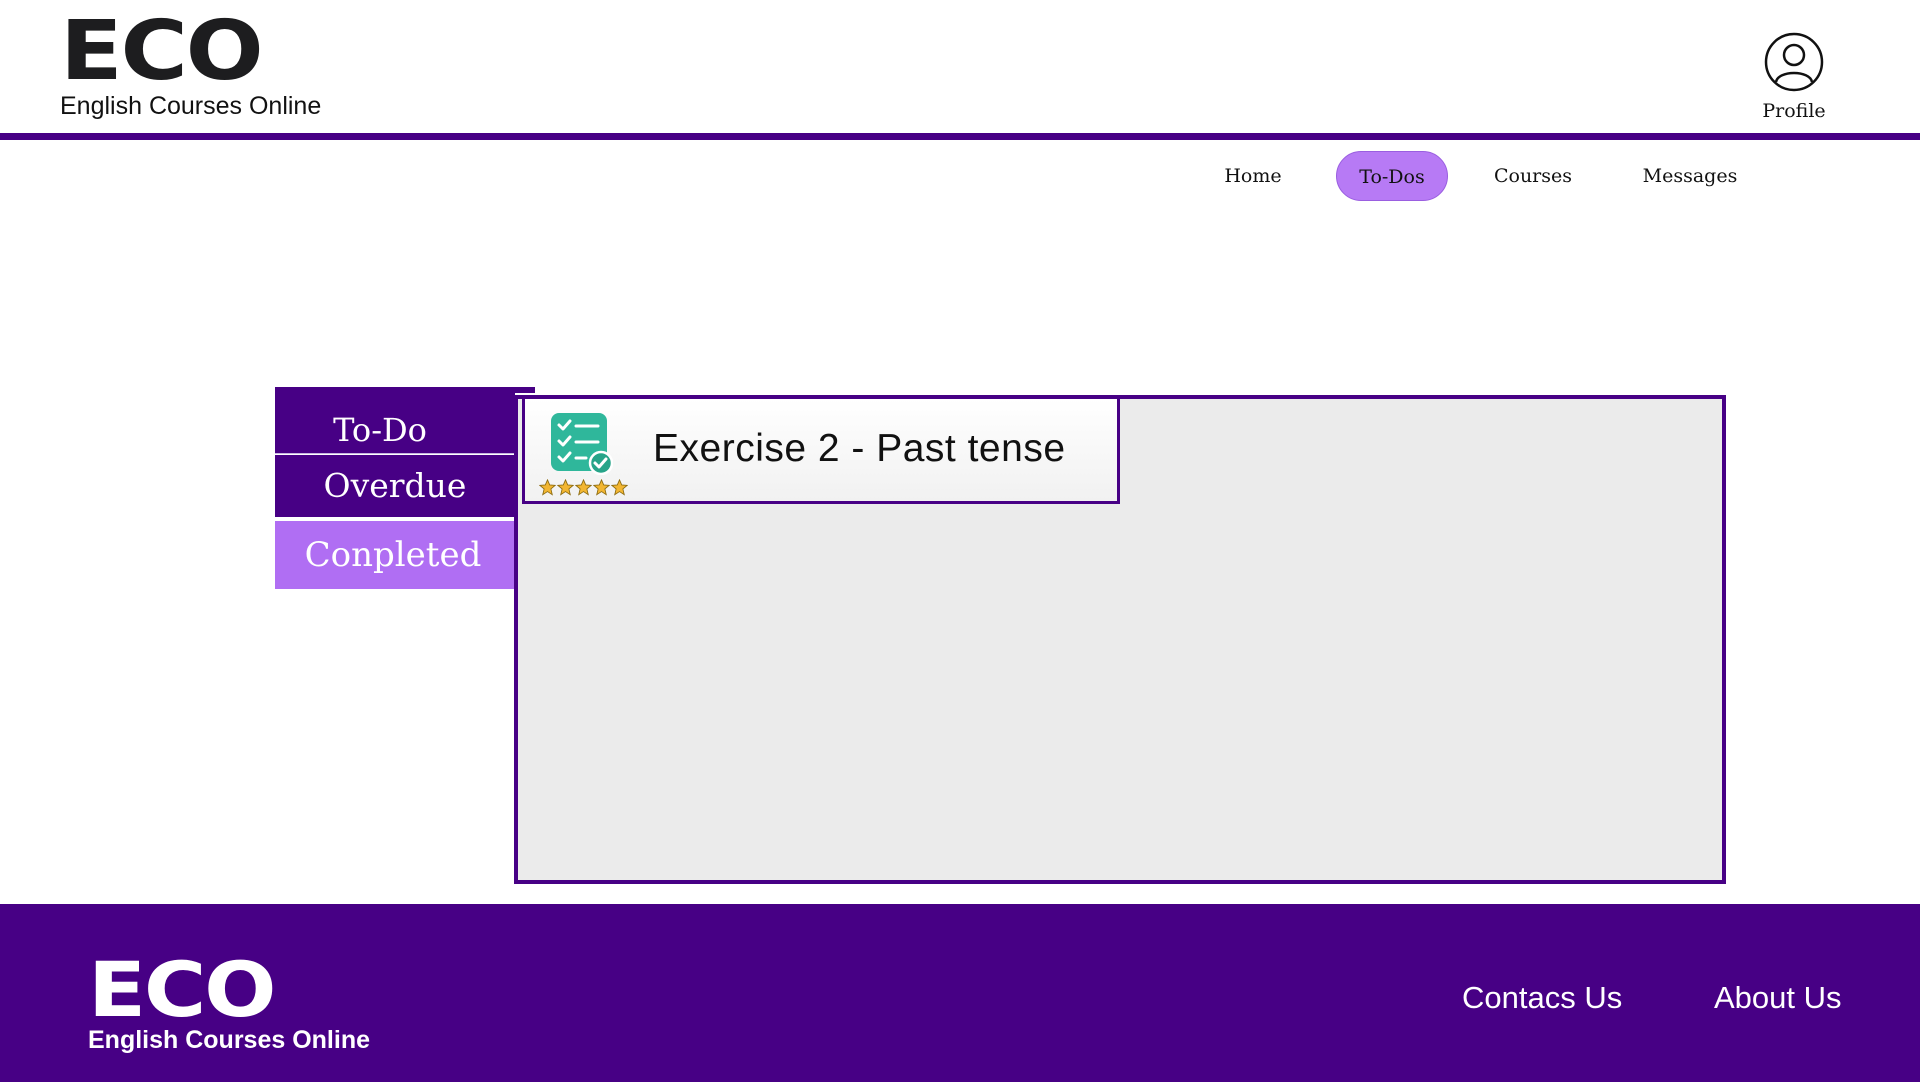 The height and width of the screenshot is (1082, 1920). I want to click on tab-decoration, so click(525, 390).